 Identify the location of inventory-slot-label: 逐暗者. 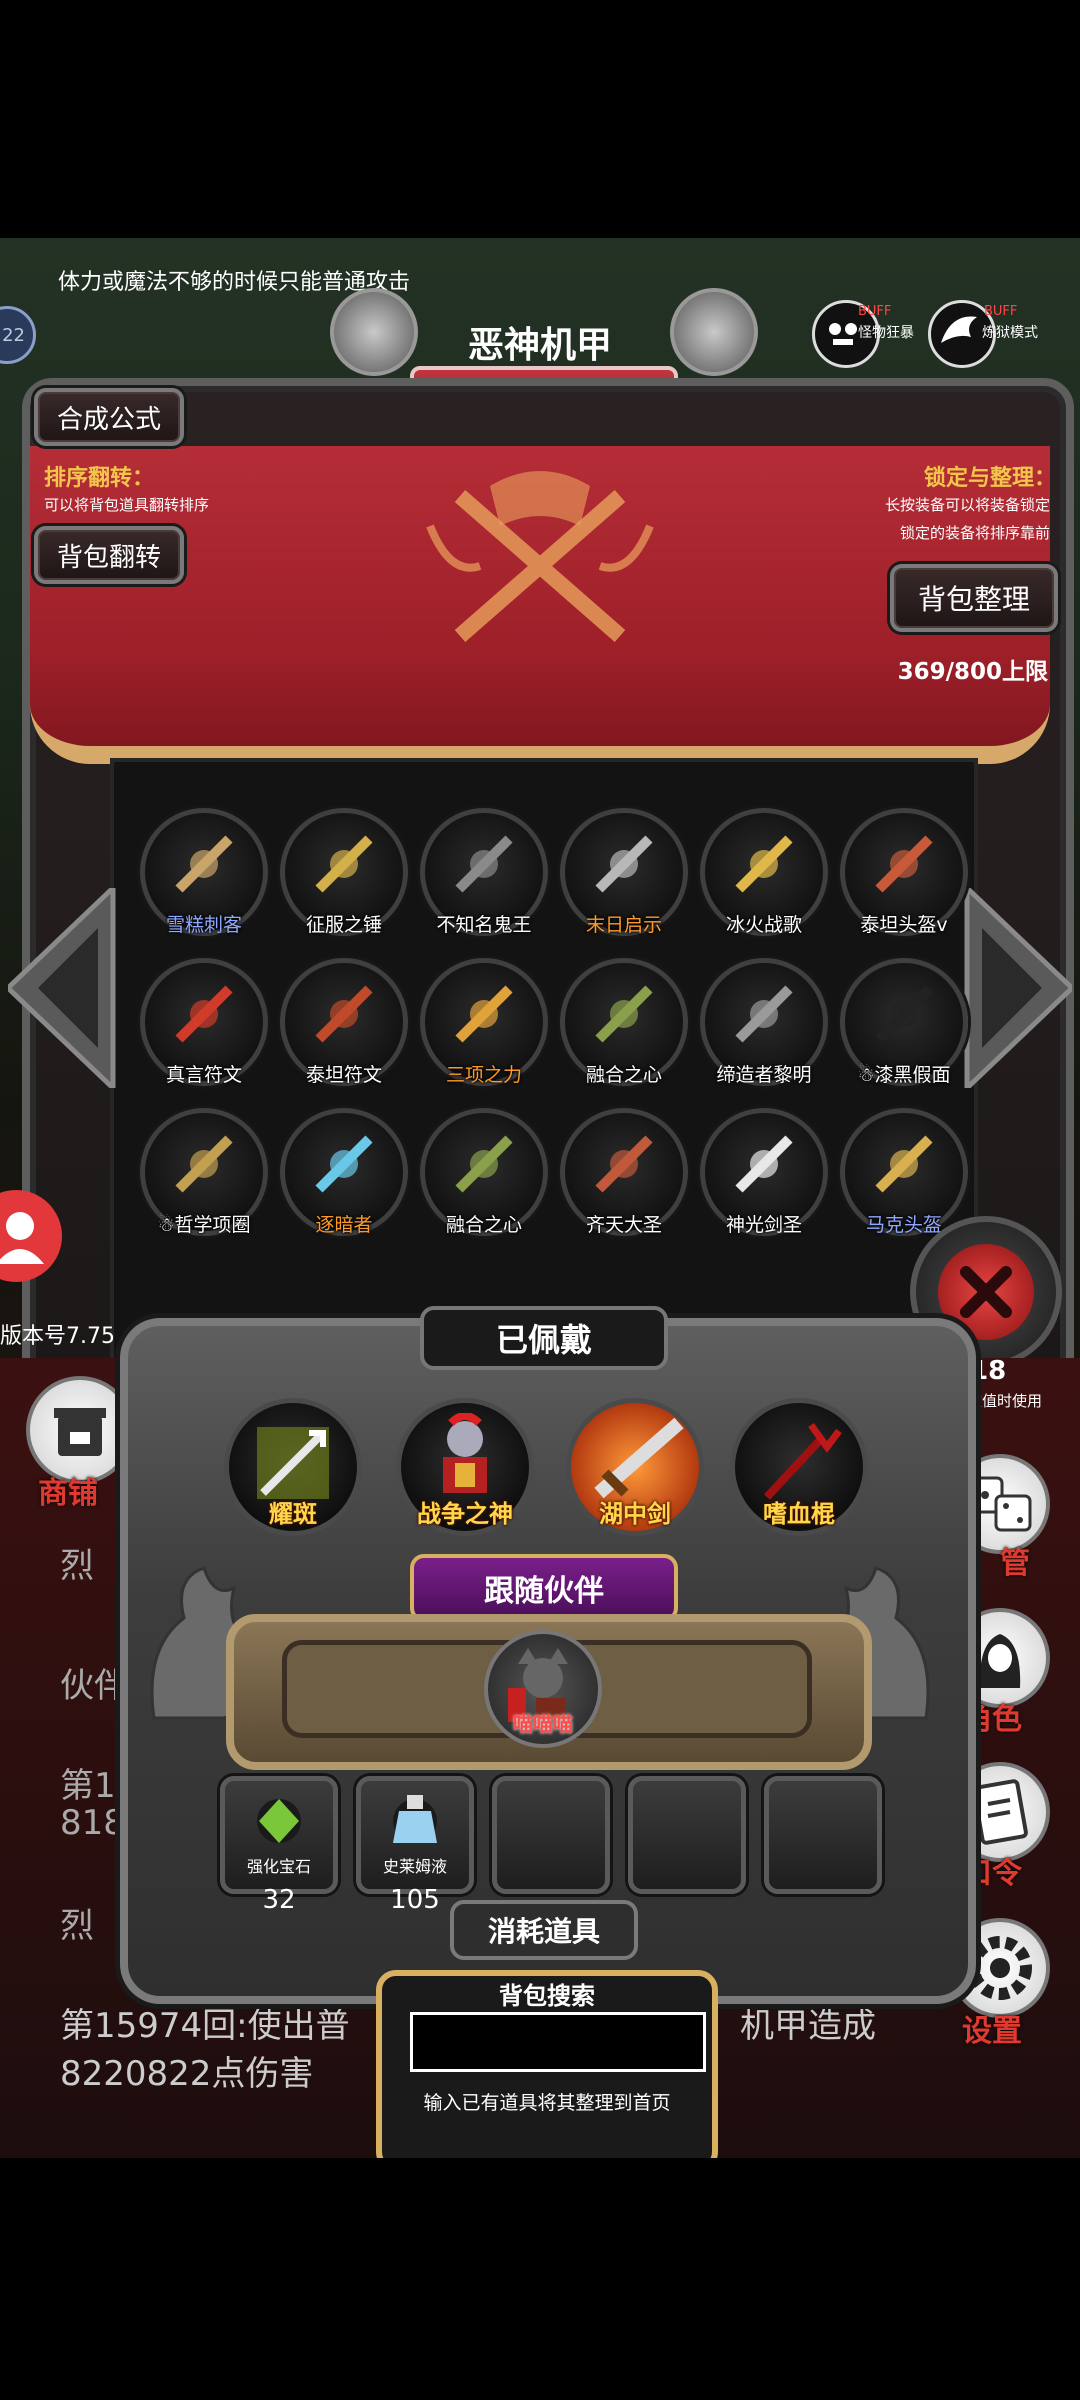
(344, 1225).